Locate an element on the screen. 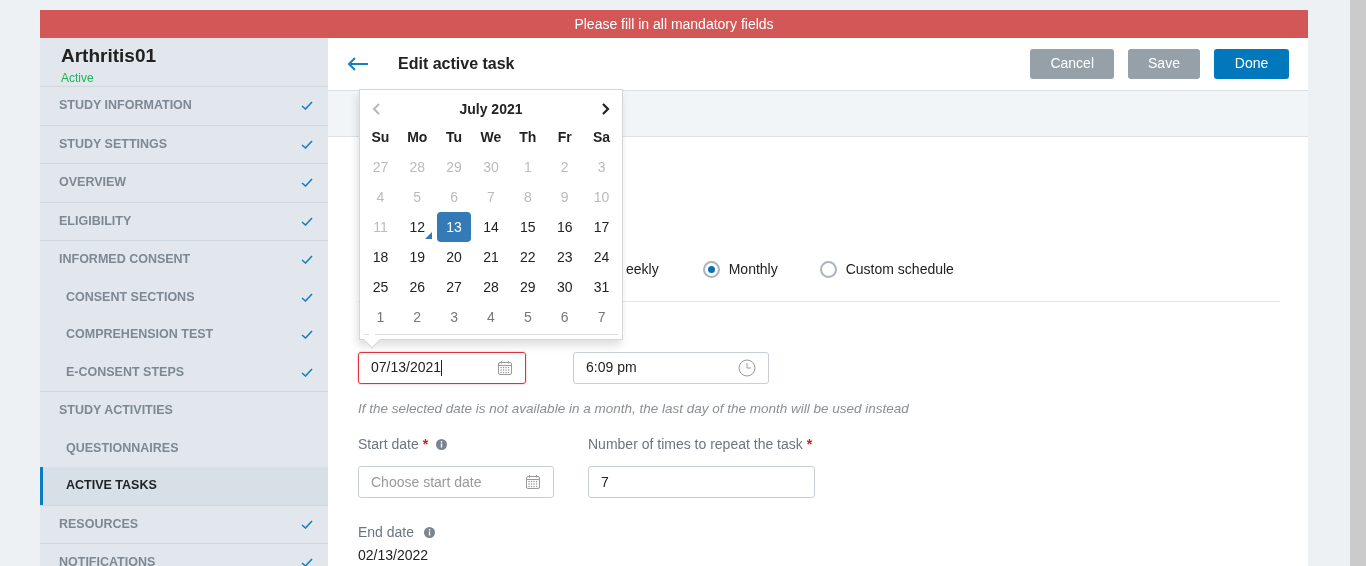 This screenshot has width=1366, height=566. calendar-day: 5 is located at coordinates (527, 317).